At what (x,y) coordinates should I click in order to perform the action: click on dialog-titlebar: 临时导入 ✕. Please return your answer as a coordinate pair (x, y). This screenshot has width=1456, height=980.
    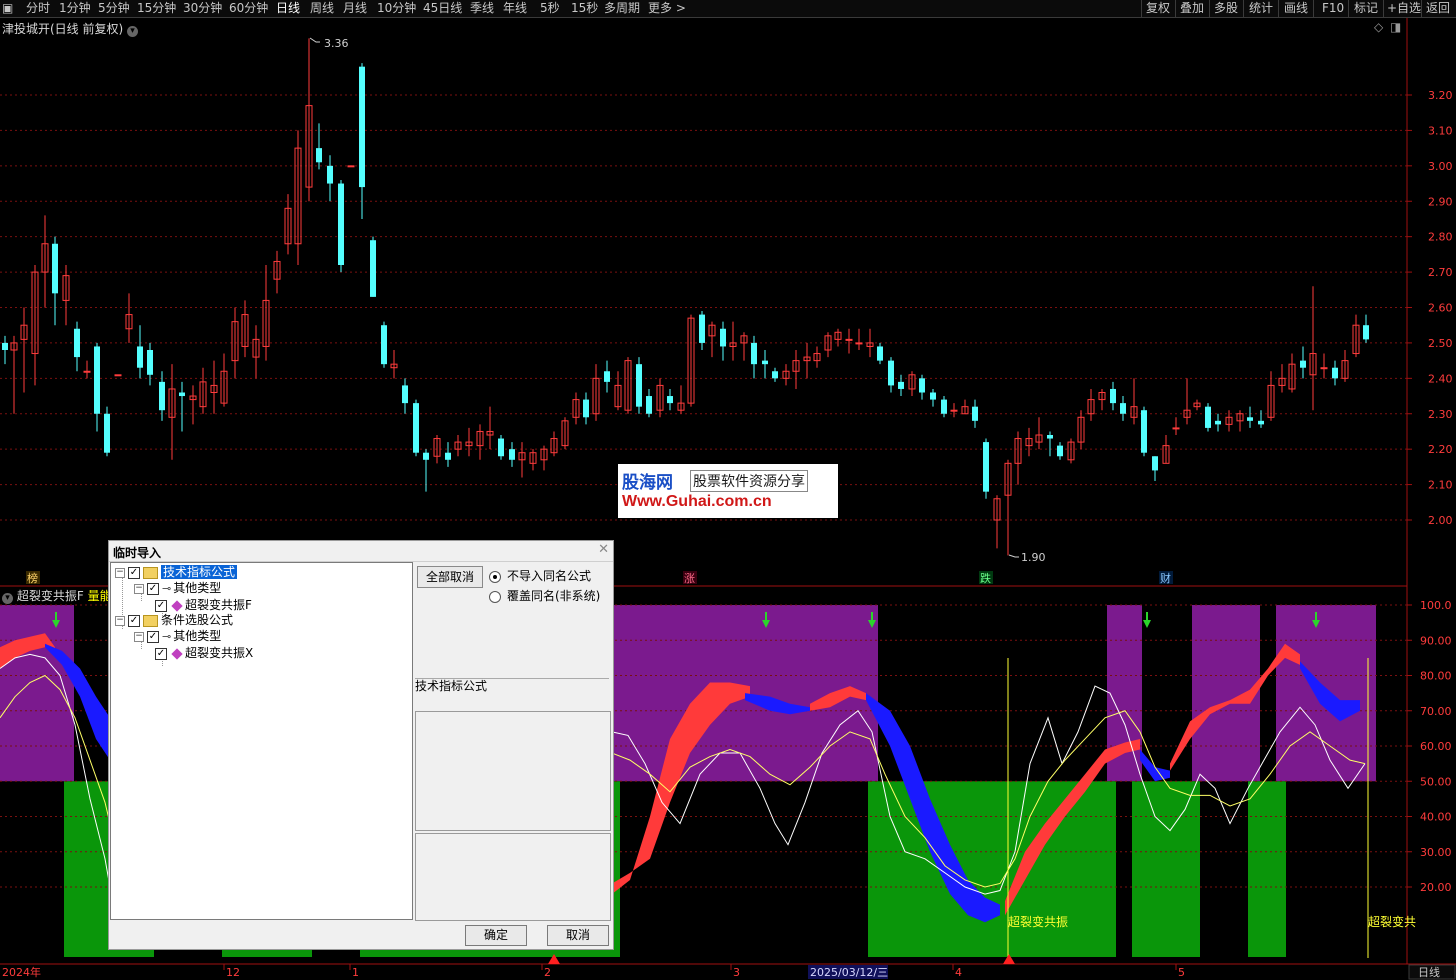
    Looking at the image, I should click on (361, 551).